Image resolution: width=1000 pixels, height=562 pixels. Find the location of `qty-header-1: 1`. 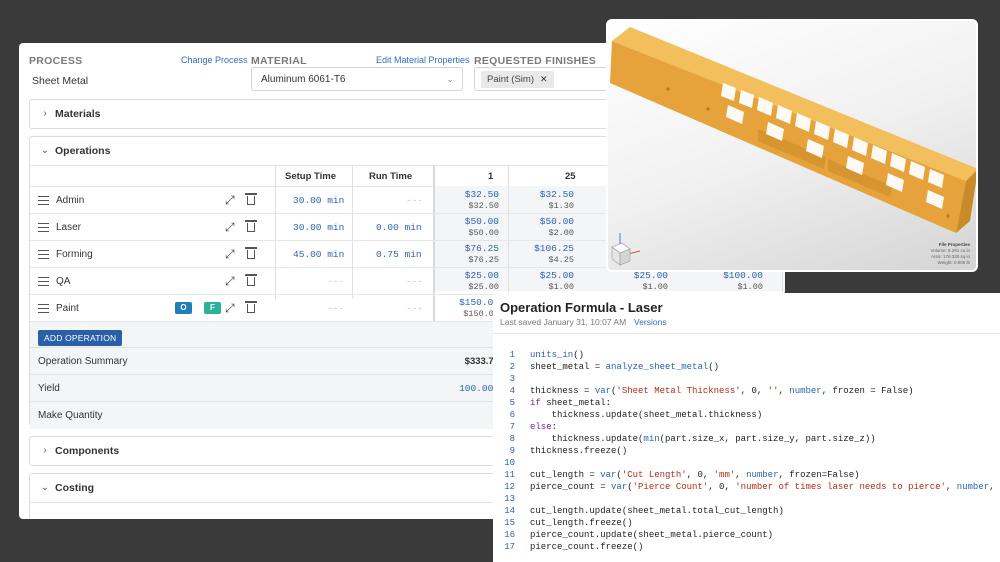

qty-header-1: 1 is located at coordinates (491, 176).